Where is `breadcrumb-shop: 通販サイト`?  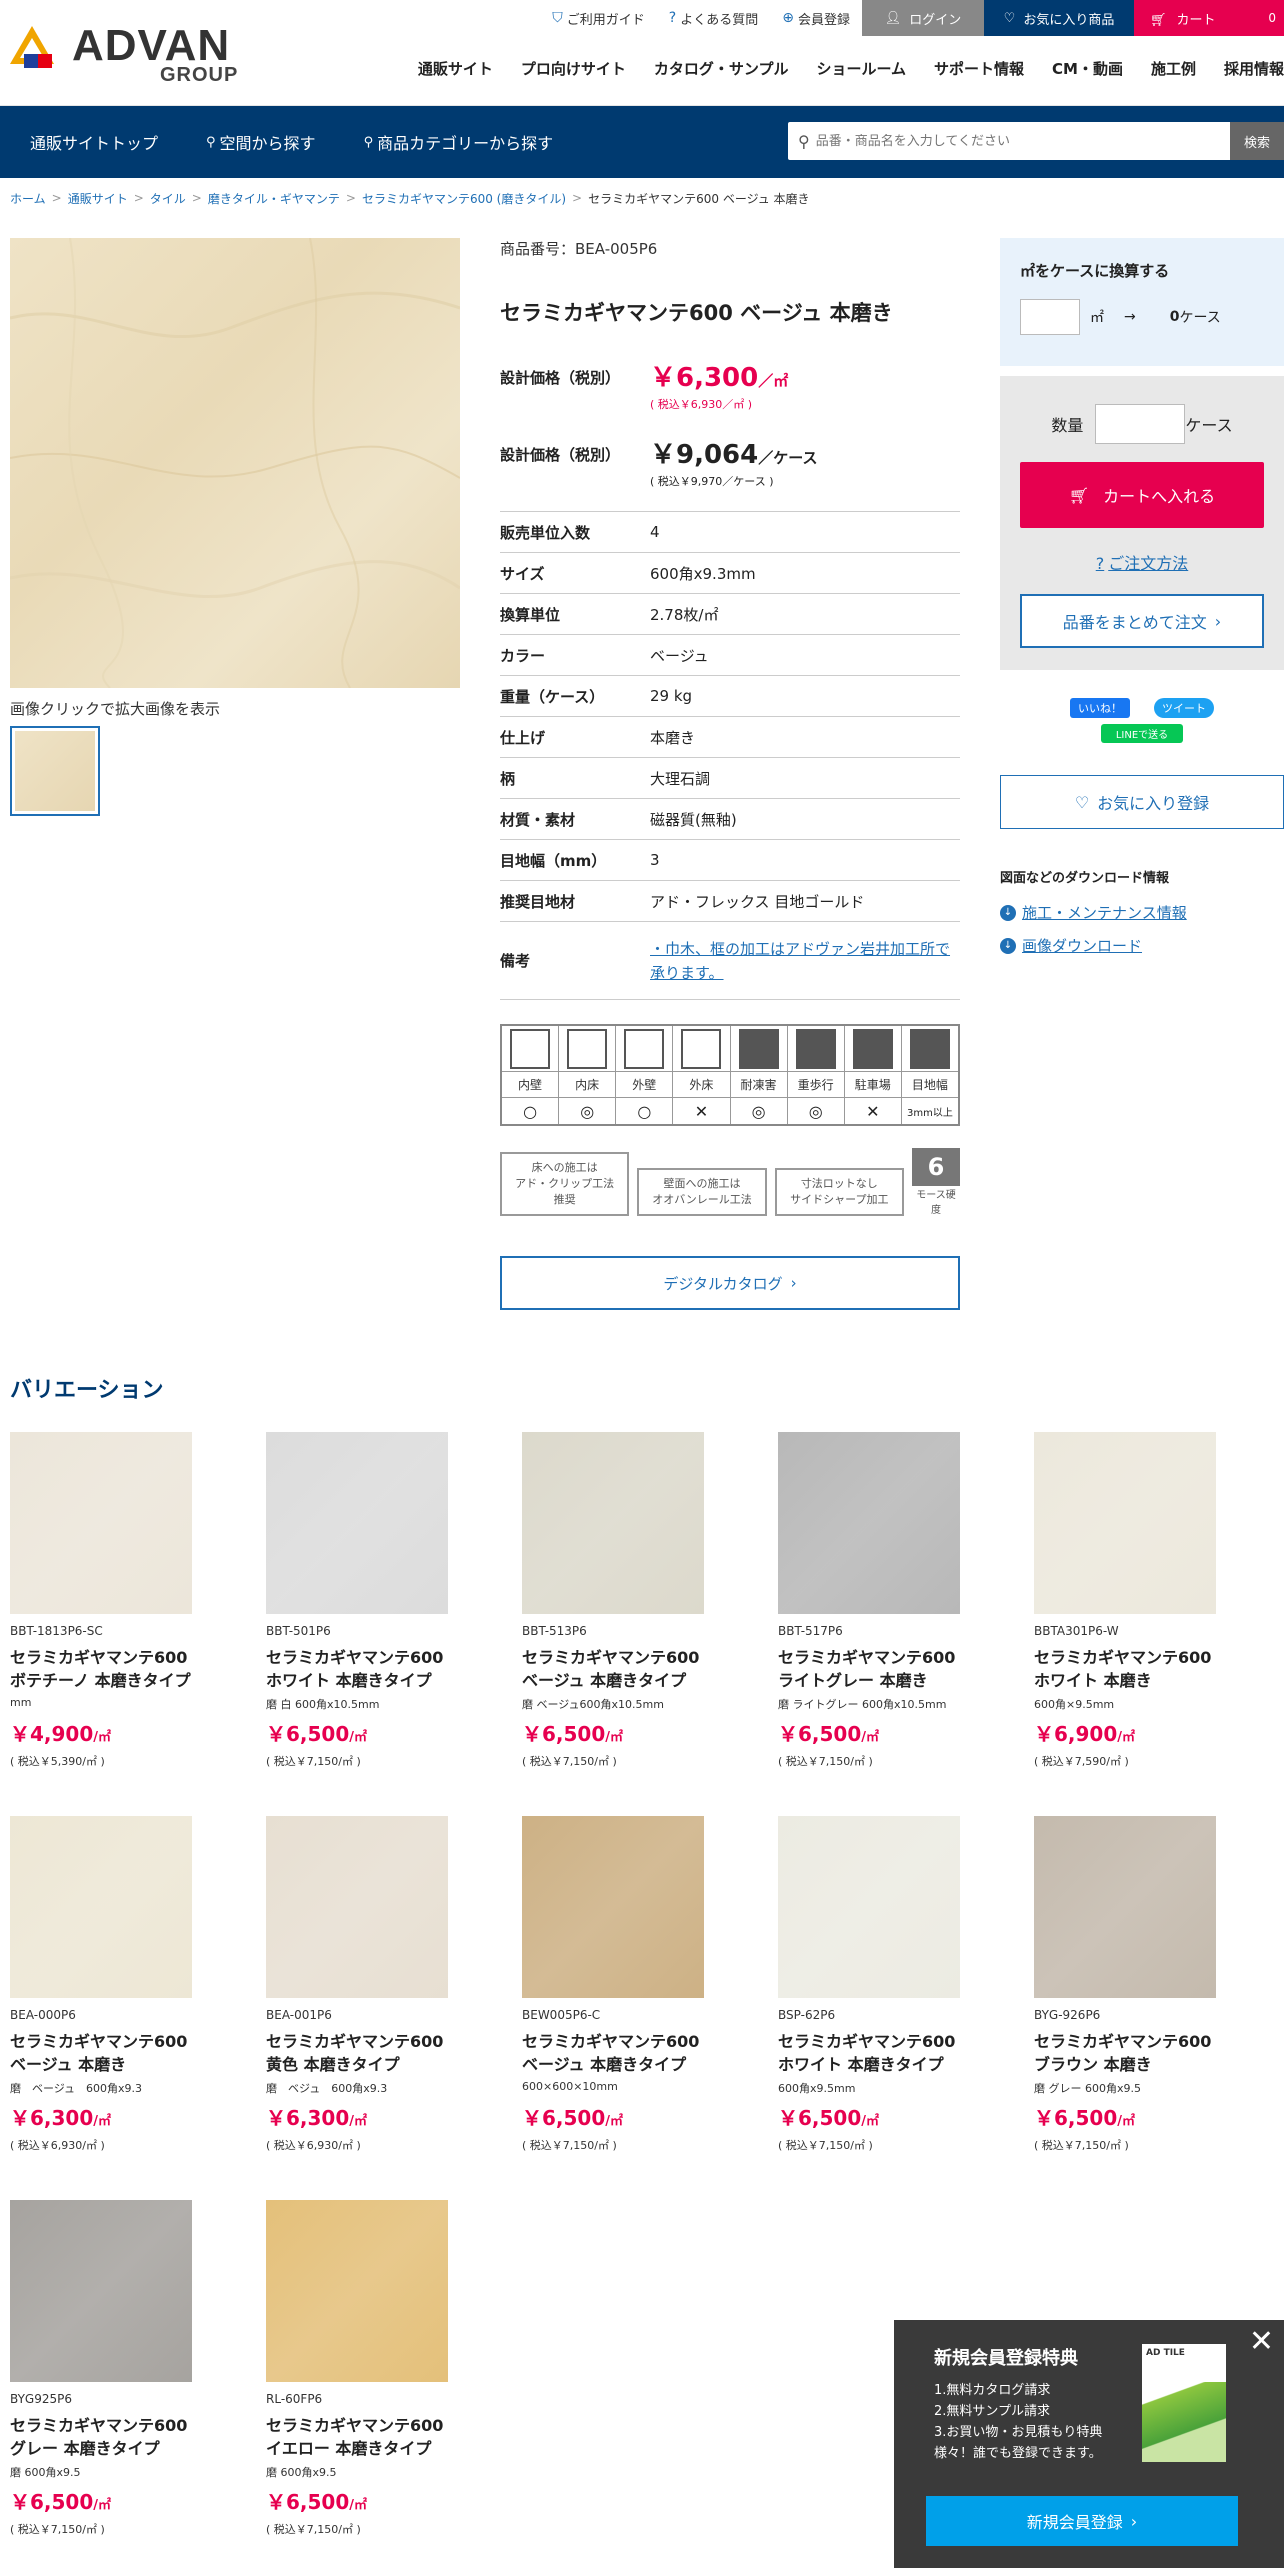 breadcrumb-shop: 通販サイト is located at coordinates (98, 198).